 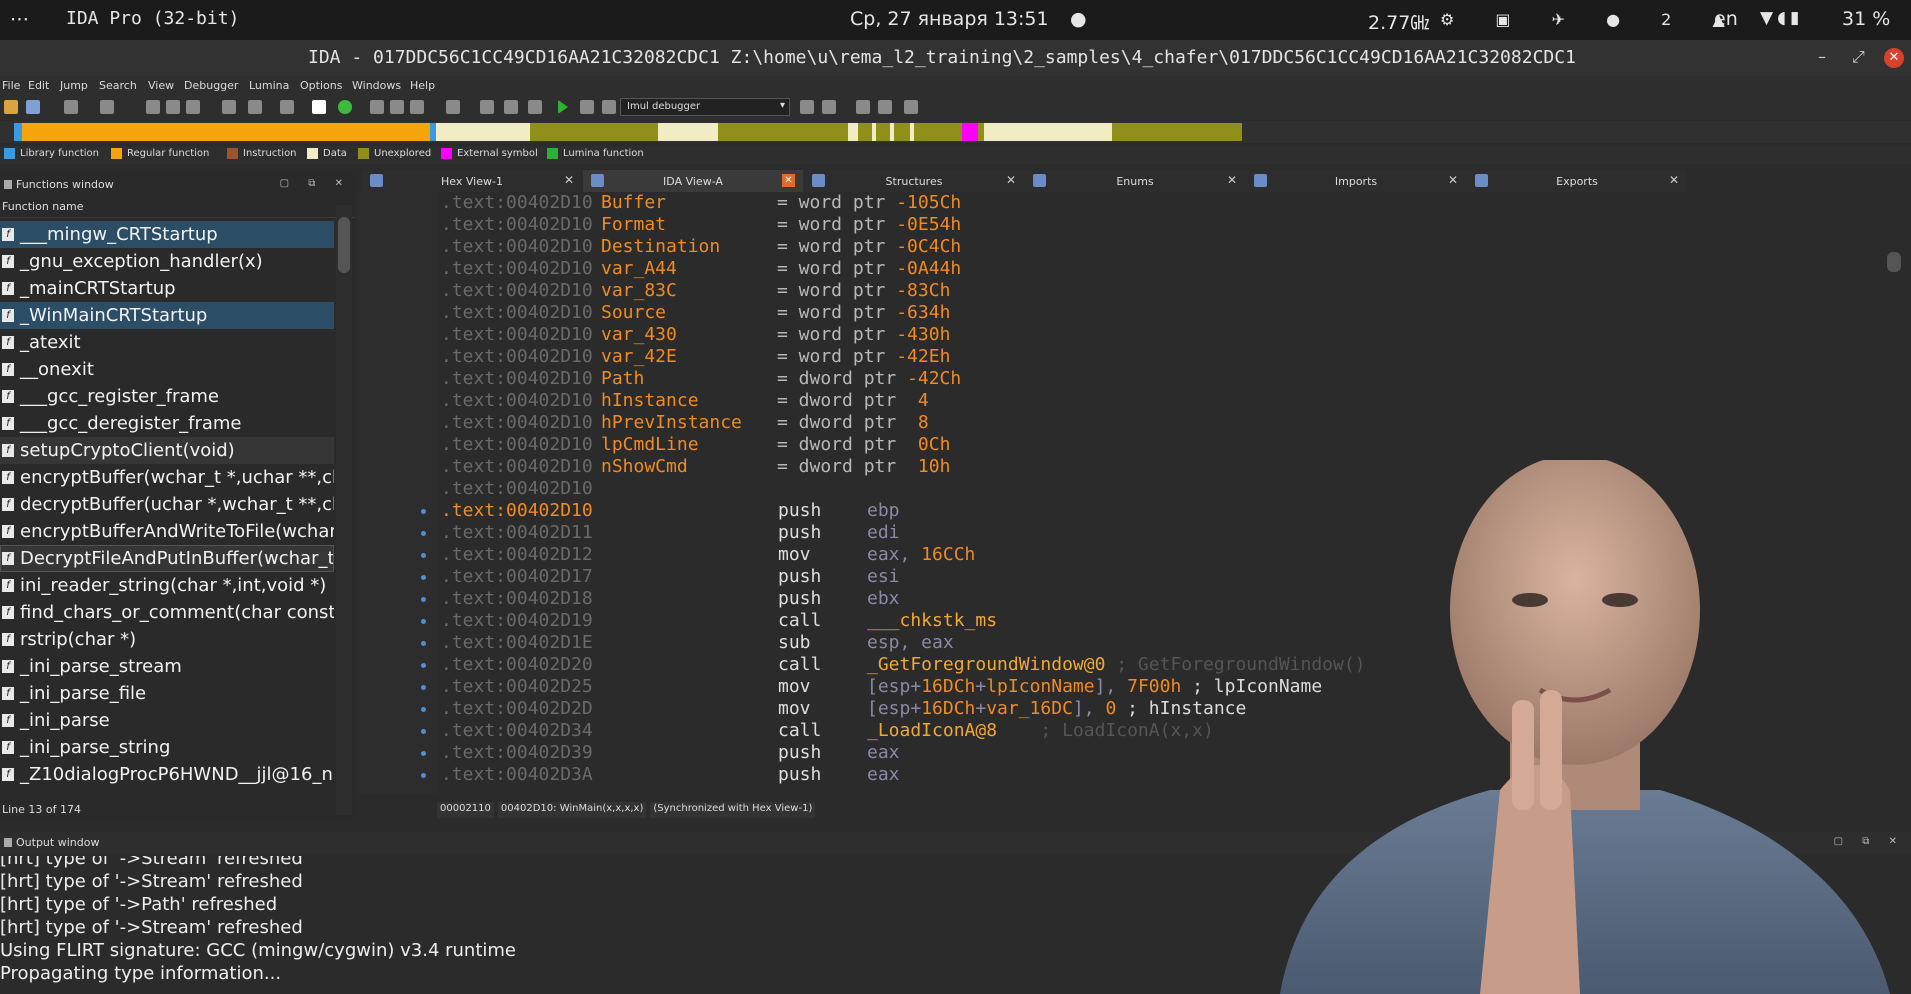 What do you see at coordinates (269, 85) in the screenshot?
I see `menu-lumina: Lumina` at bounding box center [269, 85].